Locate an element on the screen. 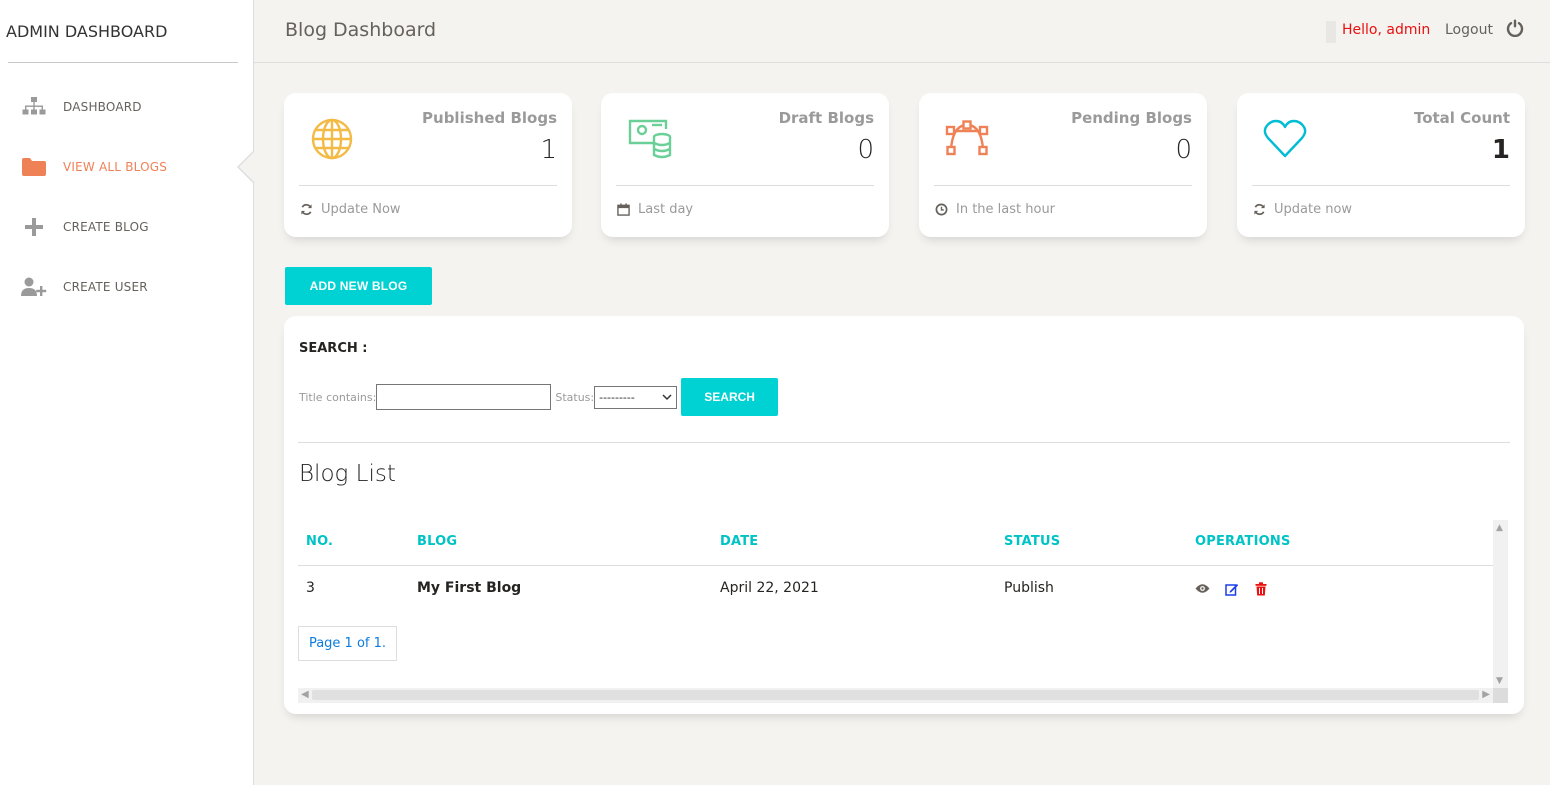 This screenshot has height=785, width=1550. sidebar-item-dashboard: DASHBOARD is located at coordinates (127, 107).